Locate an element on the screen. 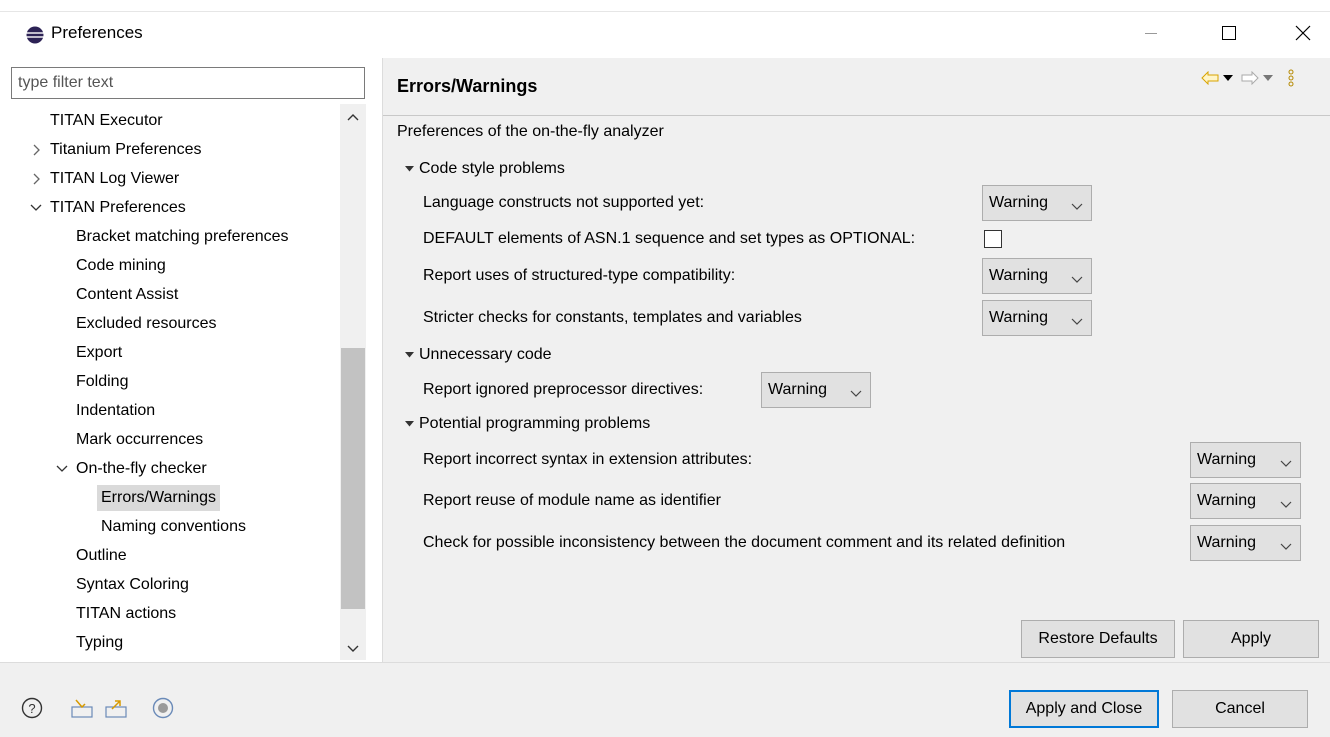 This screenshot has width=1330, height=737. back-arrow-icon is located at coordinates (1210, 78).